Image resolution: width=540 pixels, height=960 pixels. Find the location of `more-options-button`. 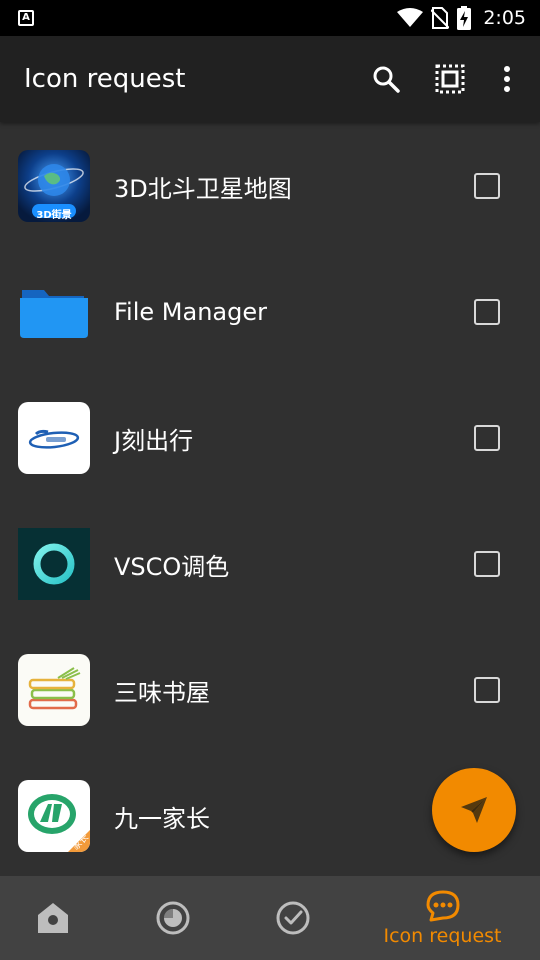

more-options-button is located at coordinates (507, 79).